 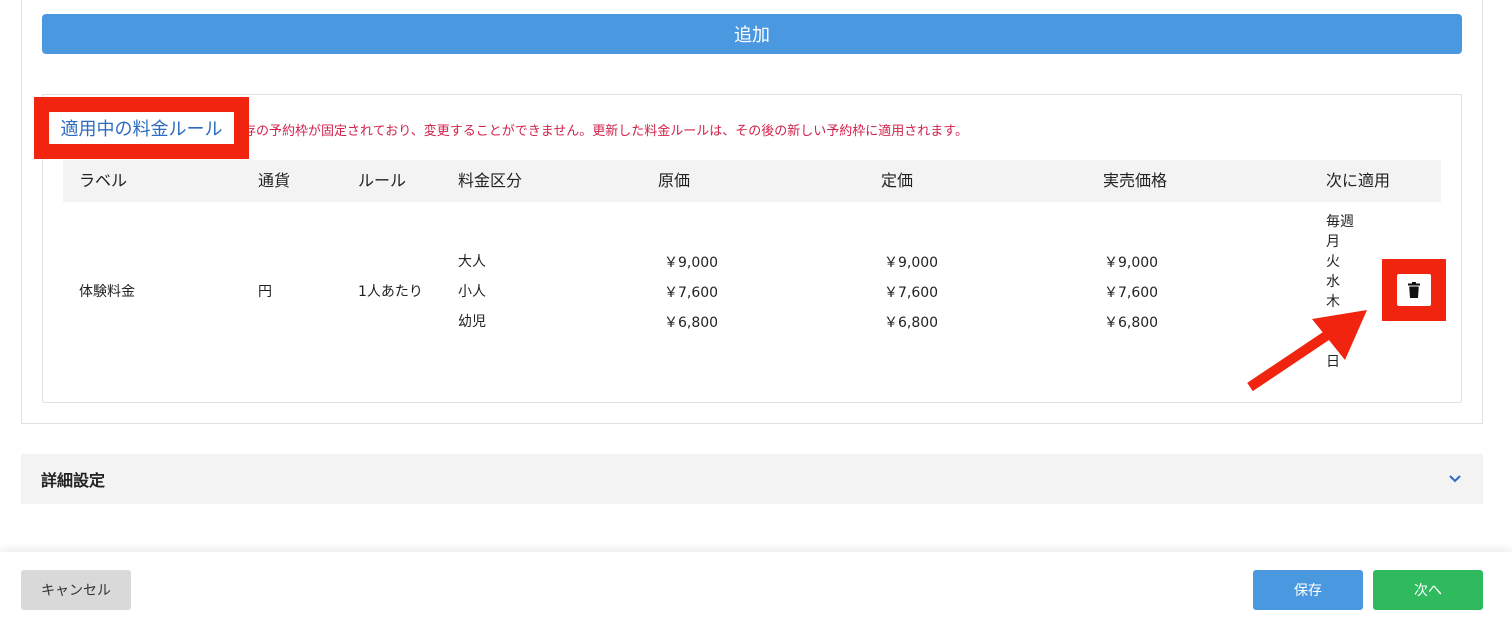 I want to click on save-button: 保存, so click(x=1308, y=590).